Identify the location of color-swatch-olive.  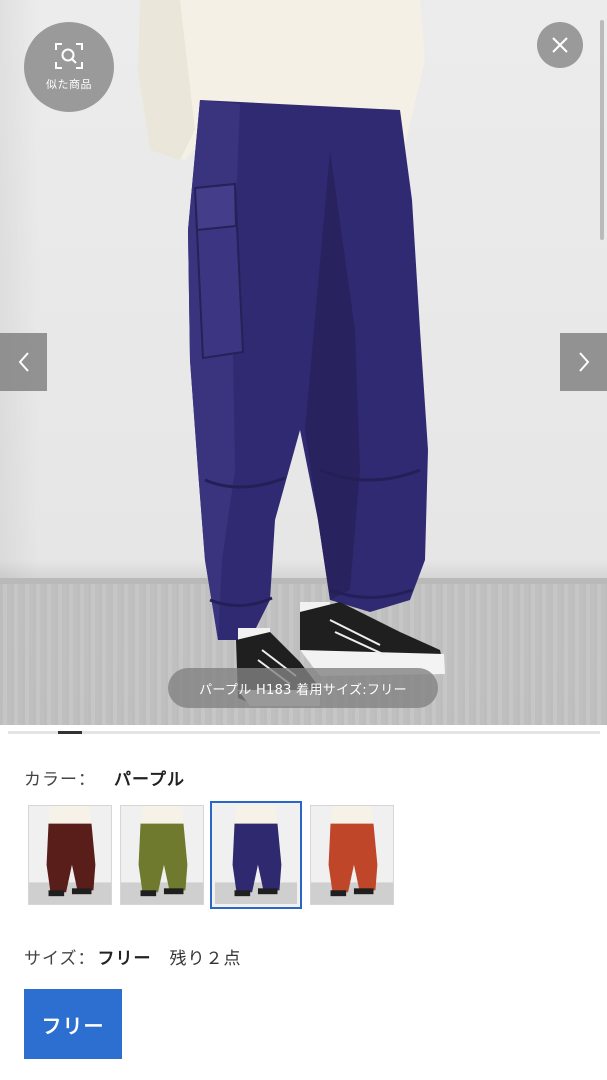
(162, 855).